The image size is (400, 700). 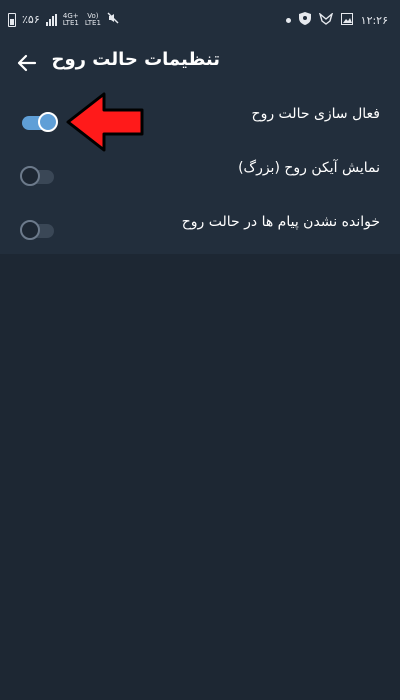 I want to click on page-title: تنظیمات حالت روح, so click(x=135, y=59).